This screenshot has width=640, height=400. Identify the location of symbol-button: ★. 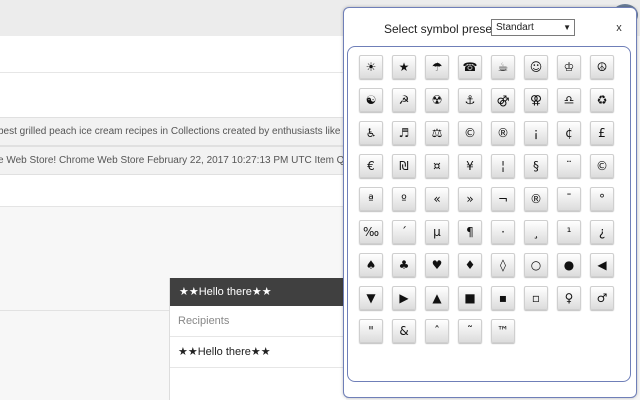
(404, 67).